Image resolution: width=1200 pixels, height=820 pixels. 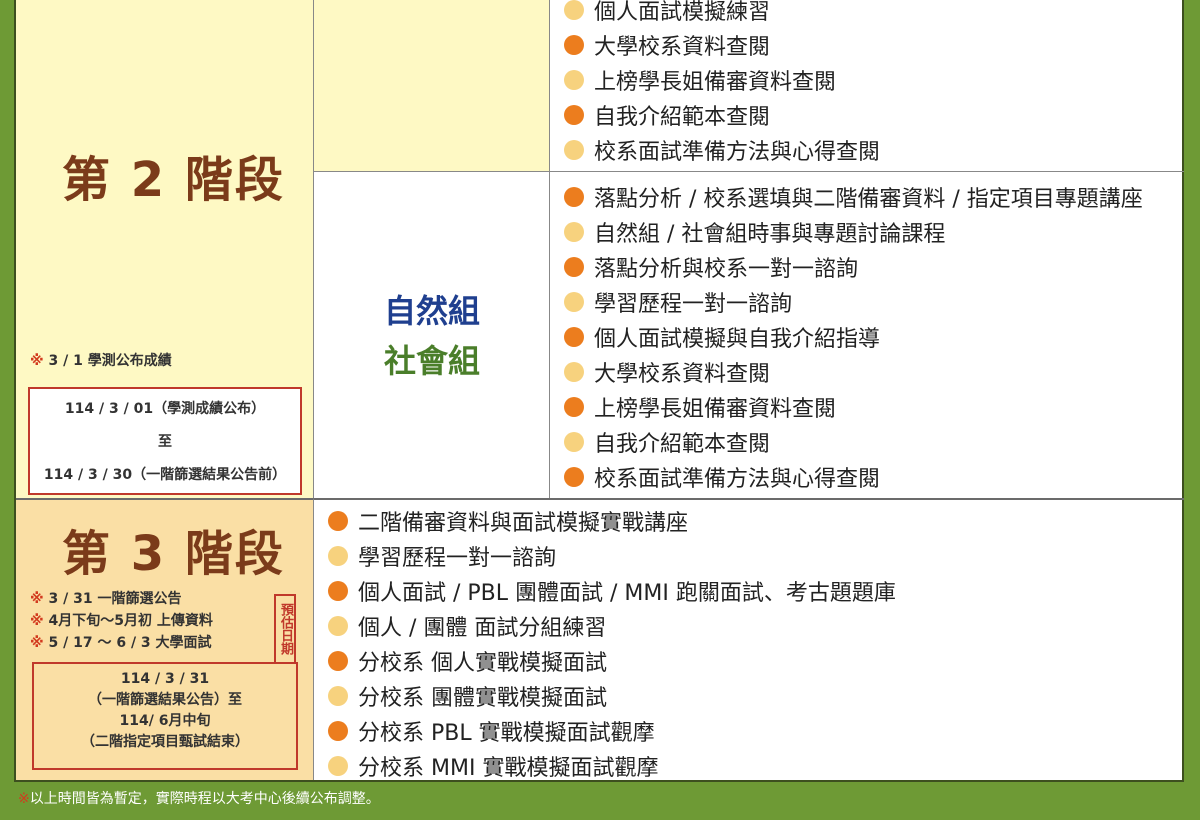 What do you see at coordinates (173, 180) in the screenshot?
I see `stage2-title: 第 2 階段` at bounding box center [173, 180].